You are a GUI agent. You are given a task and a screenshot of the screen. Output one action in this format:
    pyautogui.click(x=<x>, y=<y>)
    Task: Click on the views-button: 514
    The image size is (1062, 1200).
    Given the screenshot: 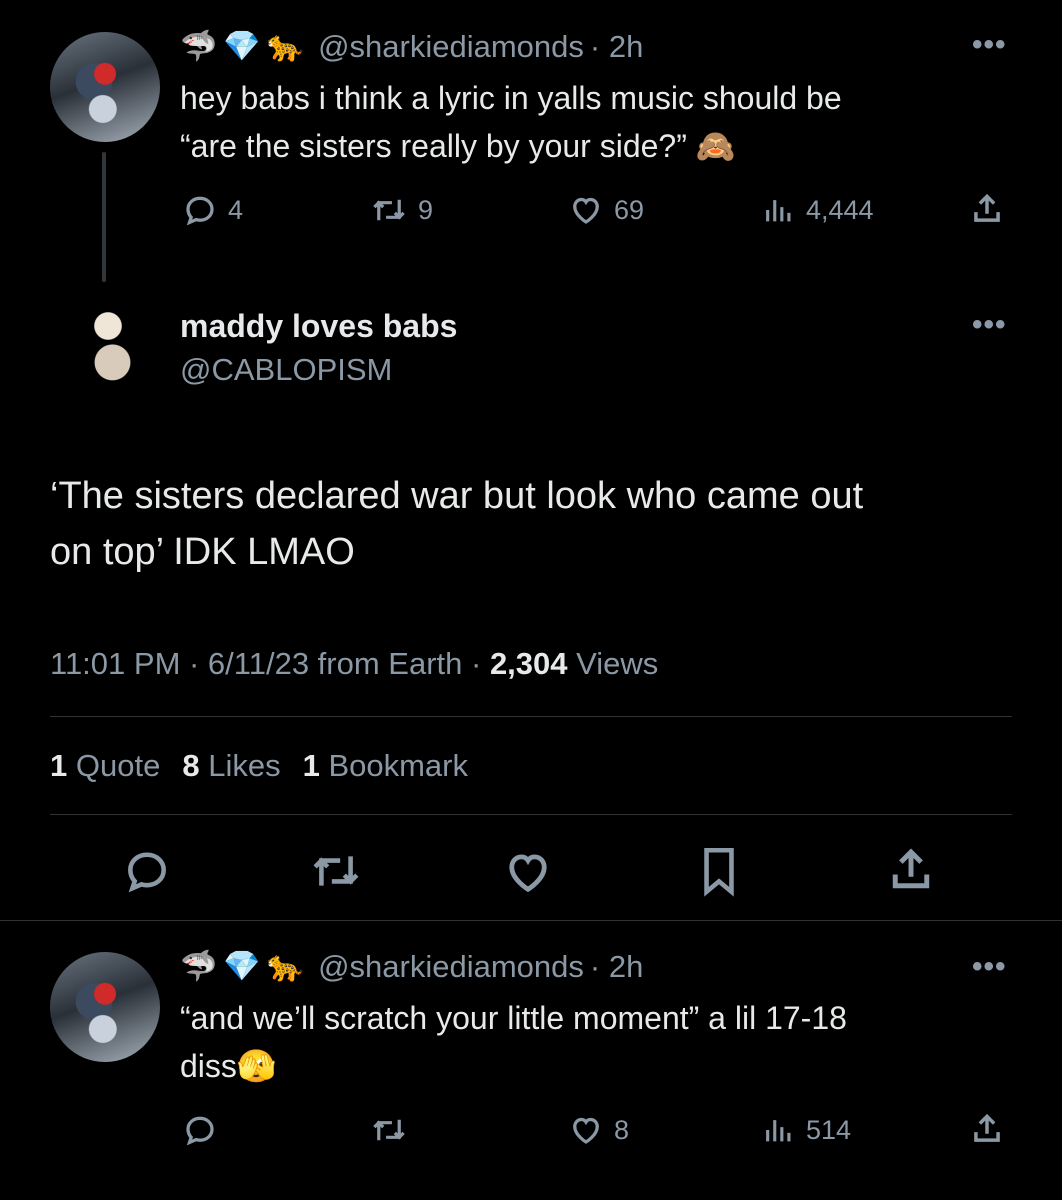 What is the action you would take?
    pyautogui.click(x=806, y=1130)
    